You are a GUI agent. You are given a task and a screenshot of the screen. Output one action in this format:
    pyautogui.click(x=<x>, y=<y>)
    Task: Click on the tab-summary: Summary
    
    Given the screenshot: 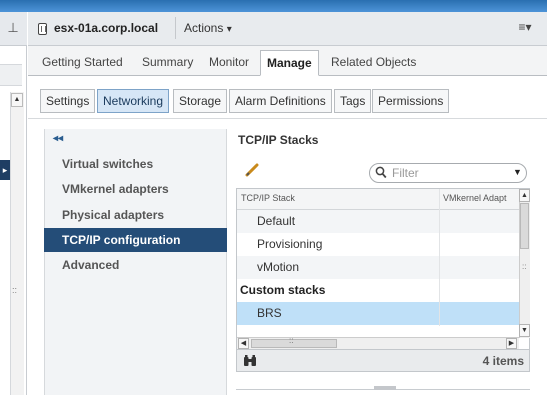 What is the action you would take?
    pyautogui.click(x=167, y=63)
    